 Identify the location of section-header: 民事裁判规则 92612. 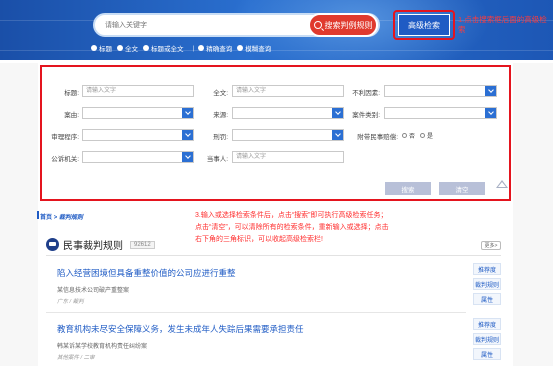
(100, 244).